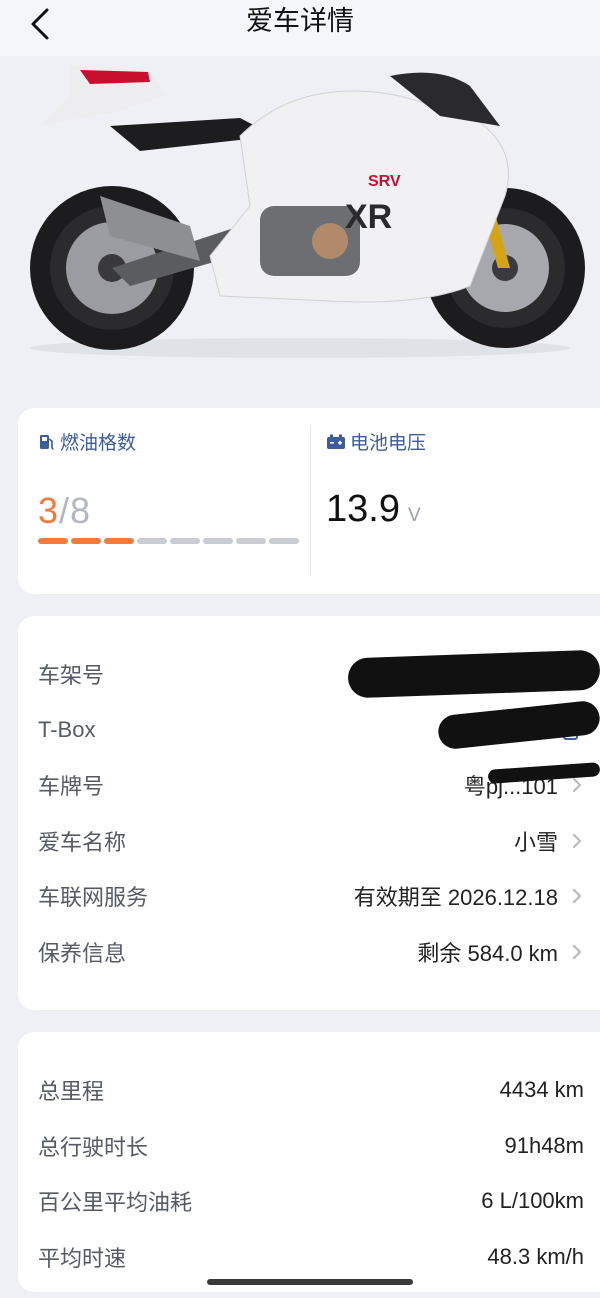 This screenshot has width=600, height=1298. I want to click on detail-label: 车联网服务, so click(93, 898).